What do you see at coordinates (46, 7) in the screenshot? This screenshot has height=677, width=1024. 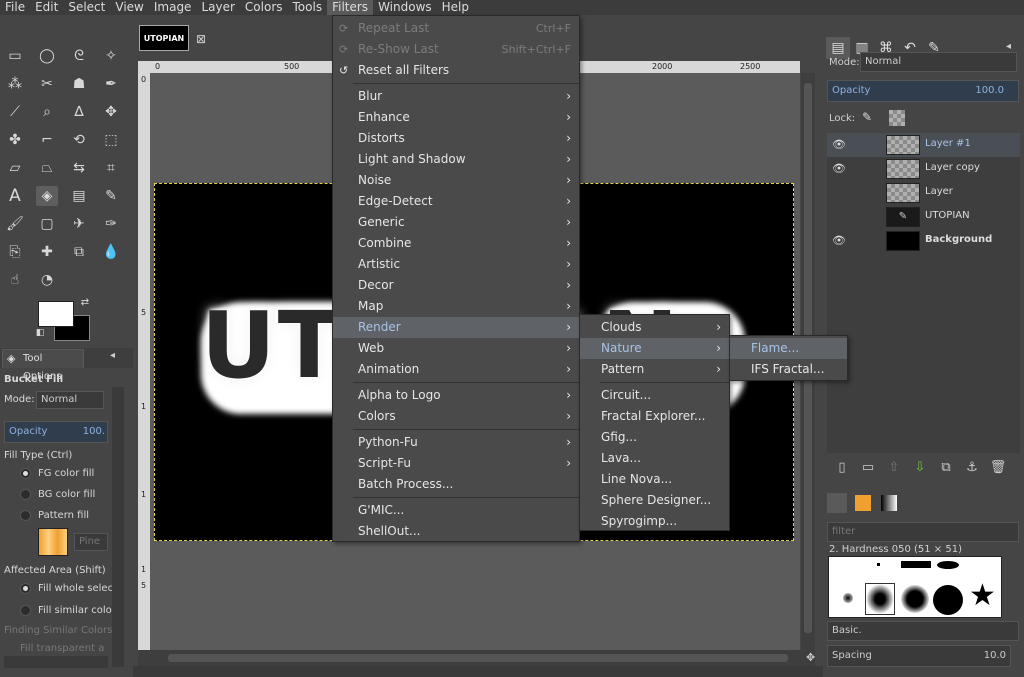 I see `menu-edit: Edit` at bounding box center [46, 7].